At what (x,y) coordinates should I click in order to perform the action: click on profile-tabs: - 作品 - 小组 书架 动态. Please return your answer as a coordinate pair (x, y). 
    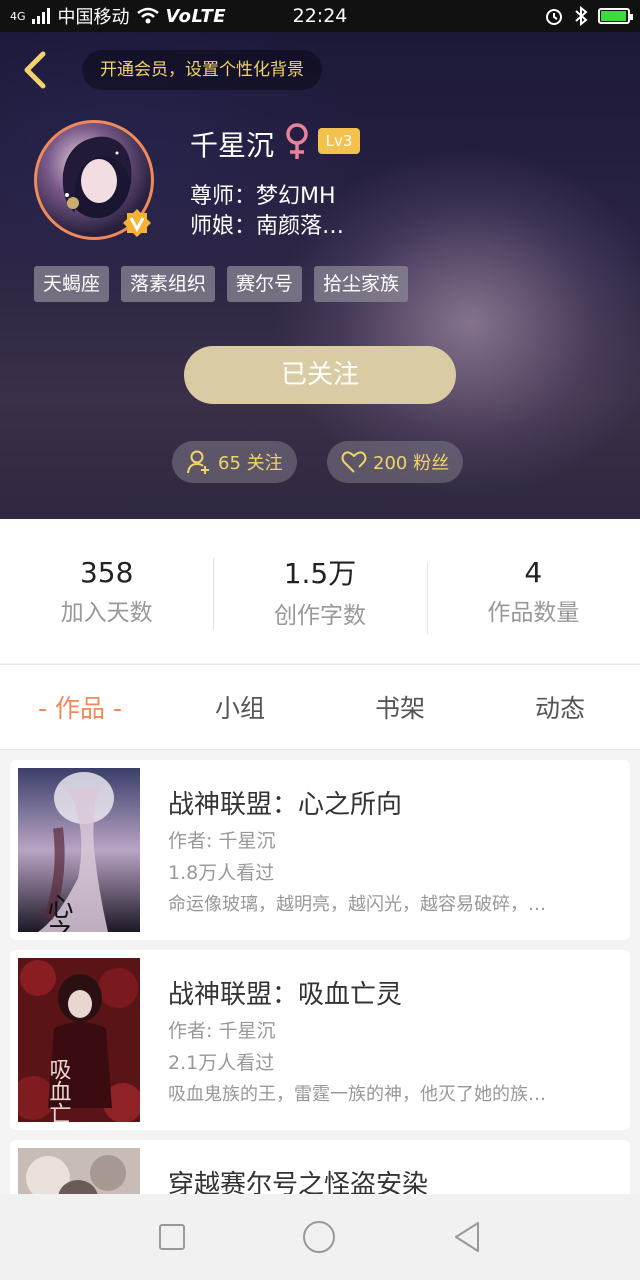
    Looking at the image, I should click on (320, 707).